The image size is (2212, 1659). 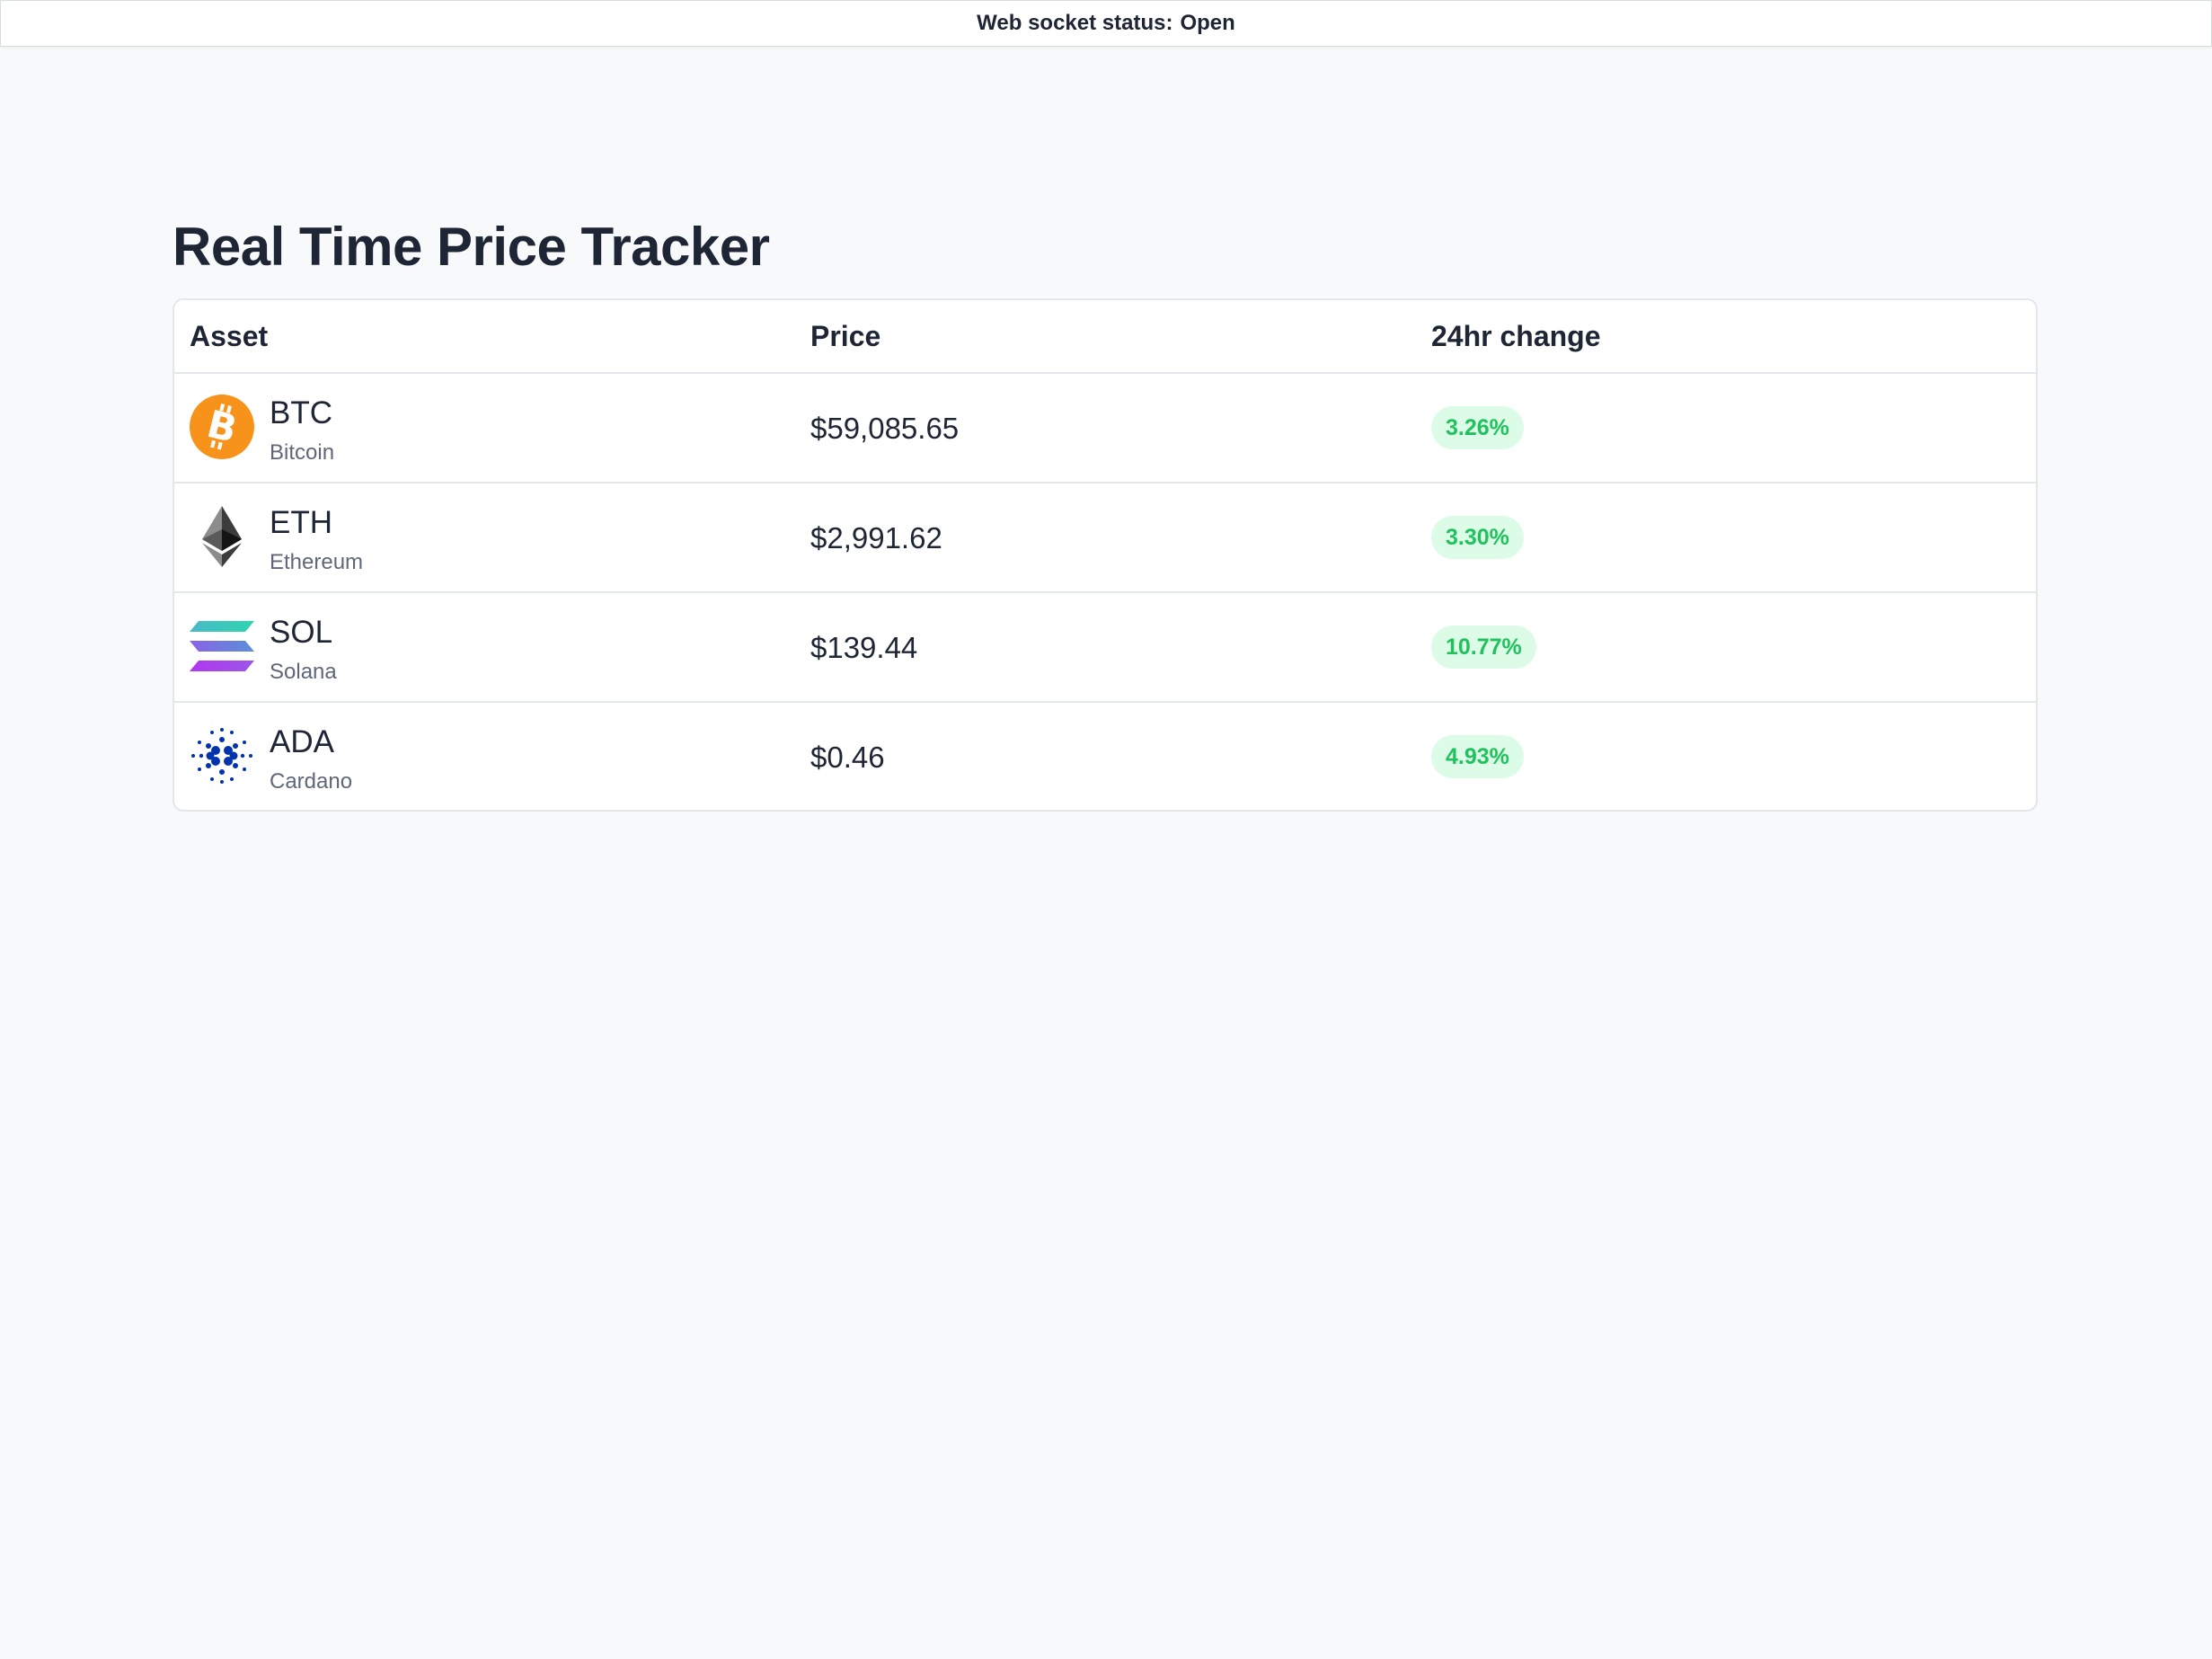 I want to click on bitcoin-icon: B, so click(x=222, y=427).